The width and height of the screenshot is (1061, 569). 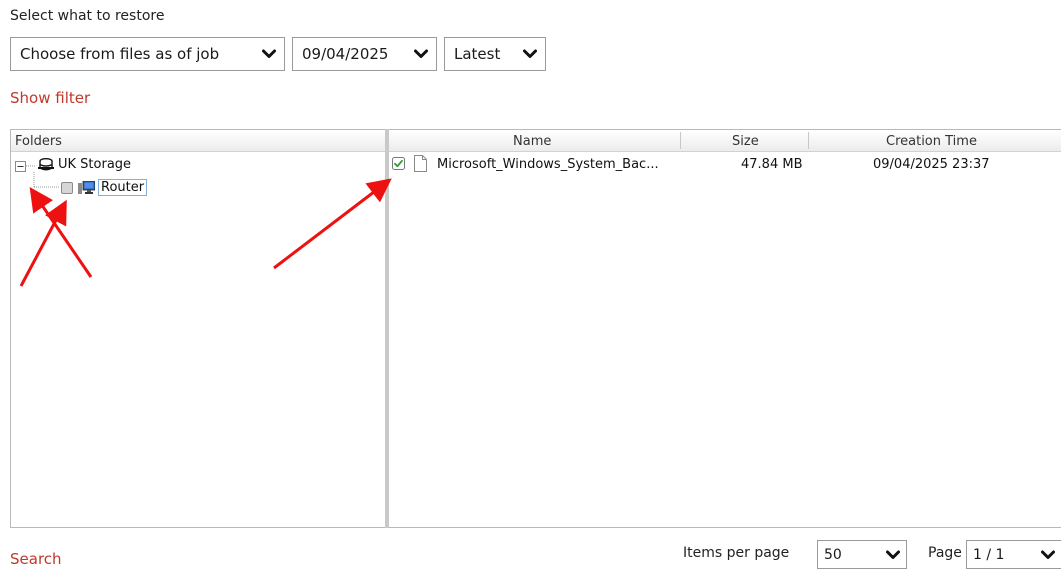 What do you see at coordinates (205, 232) in the screenshot?
I see `annotation-arrows` at bounding box center [205, 232].